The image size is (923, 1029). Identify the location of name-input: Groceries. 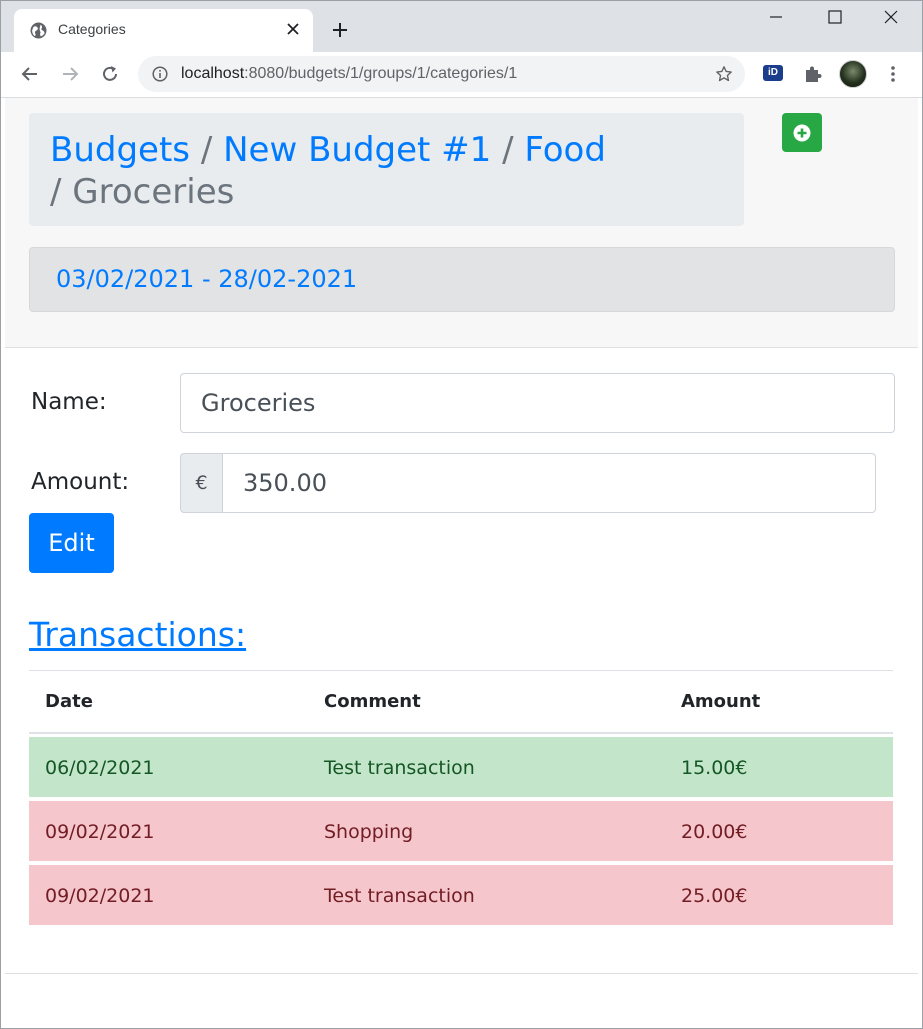
(537, 403).